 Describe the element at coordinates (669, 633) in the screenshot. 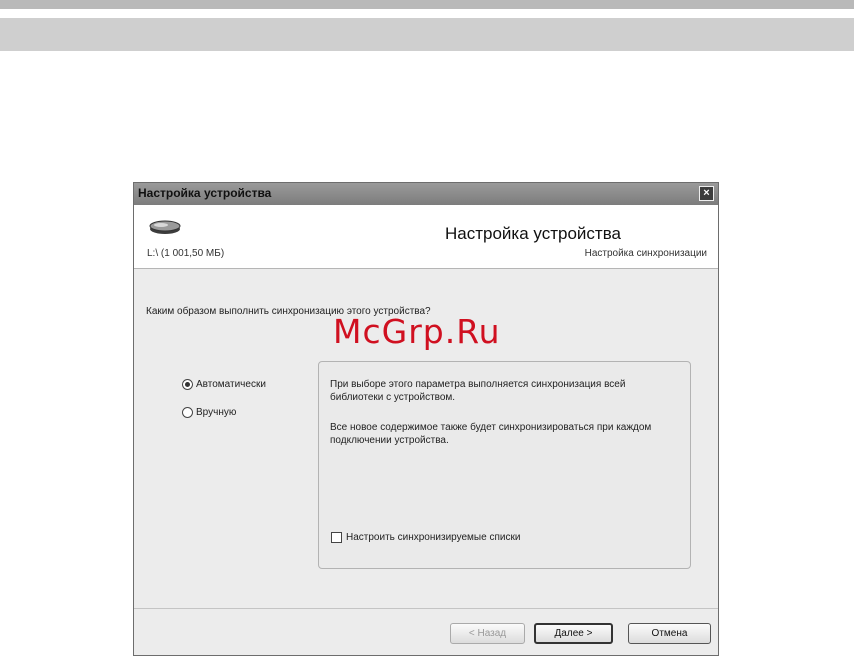

I see `cancel-button: Отмена` at that location.